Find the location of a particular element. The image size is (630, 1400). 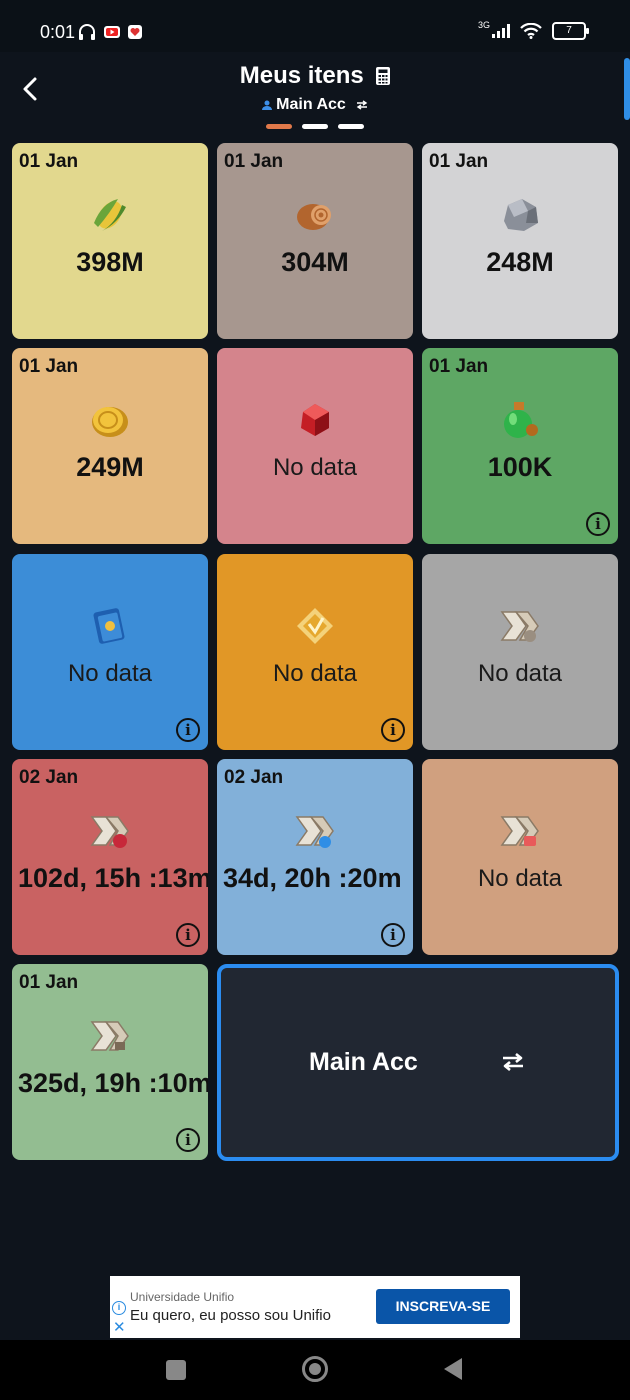

item-tile: 02 Jan 34d, 20h :20m i is located at coordinates (315, 857).